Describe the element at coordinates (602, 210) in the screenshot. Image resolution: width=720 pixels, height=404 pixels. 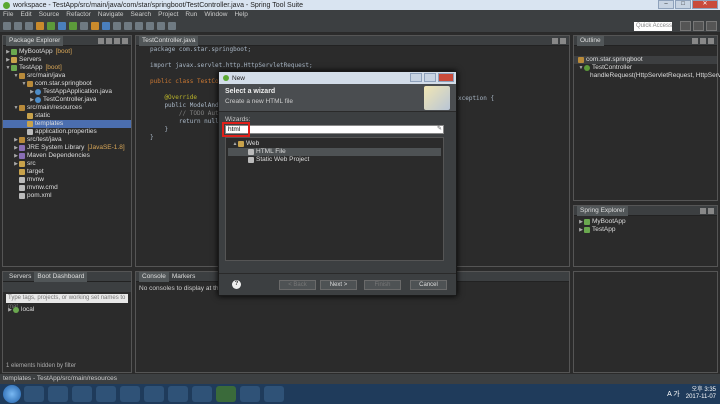
I see `tab-spring-explorer: Spring Explorer` at that location.